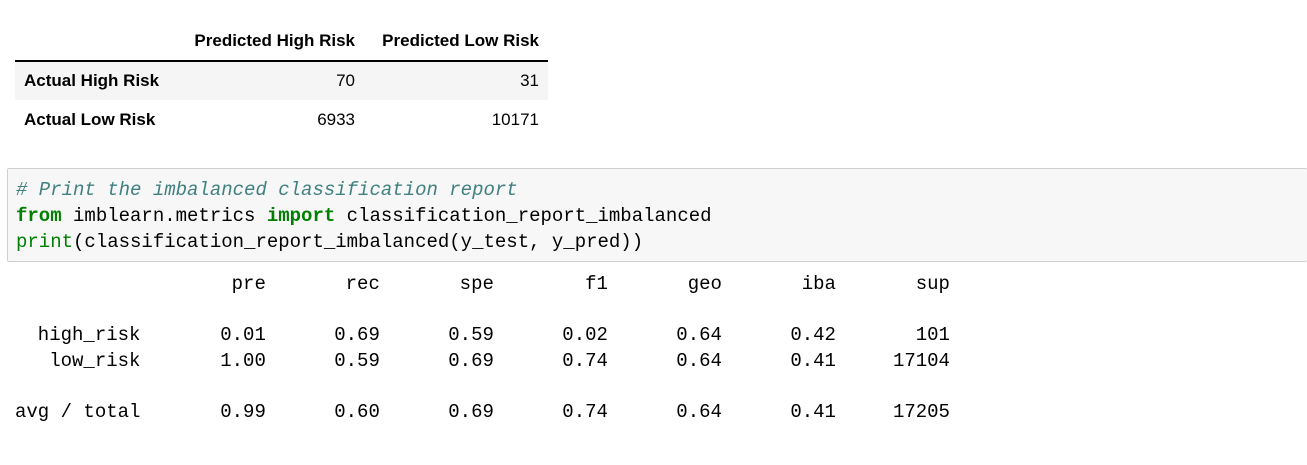 This screenshot has width=1307, height=465. Describe the element at coordinates (92, 80) in the screenshot. I see `row-label: Actual High Risk` at that location.